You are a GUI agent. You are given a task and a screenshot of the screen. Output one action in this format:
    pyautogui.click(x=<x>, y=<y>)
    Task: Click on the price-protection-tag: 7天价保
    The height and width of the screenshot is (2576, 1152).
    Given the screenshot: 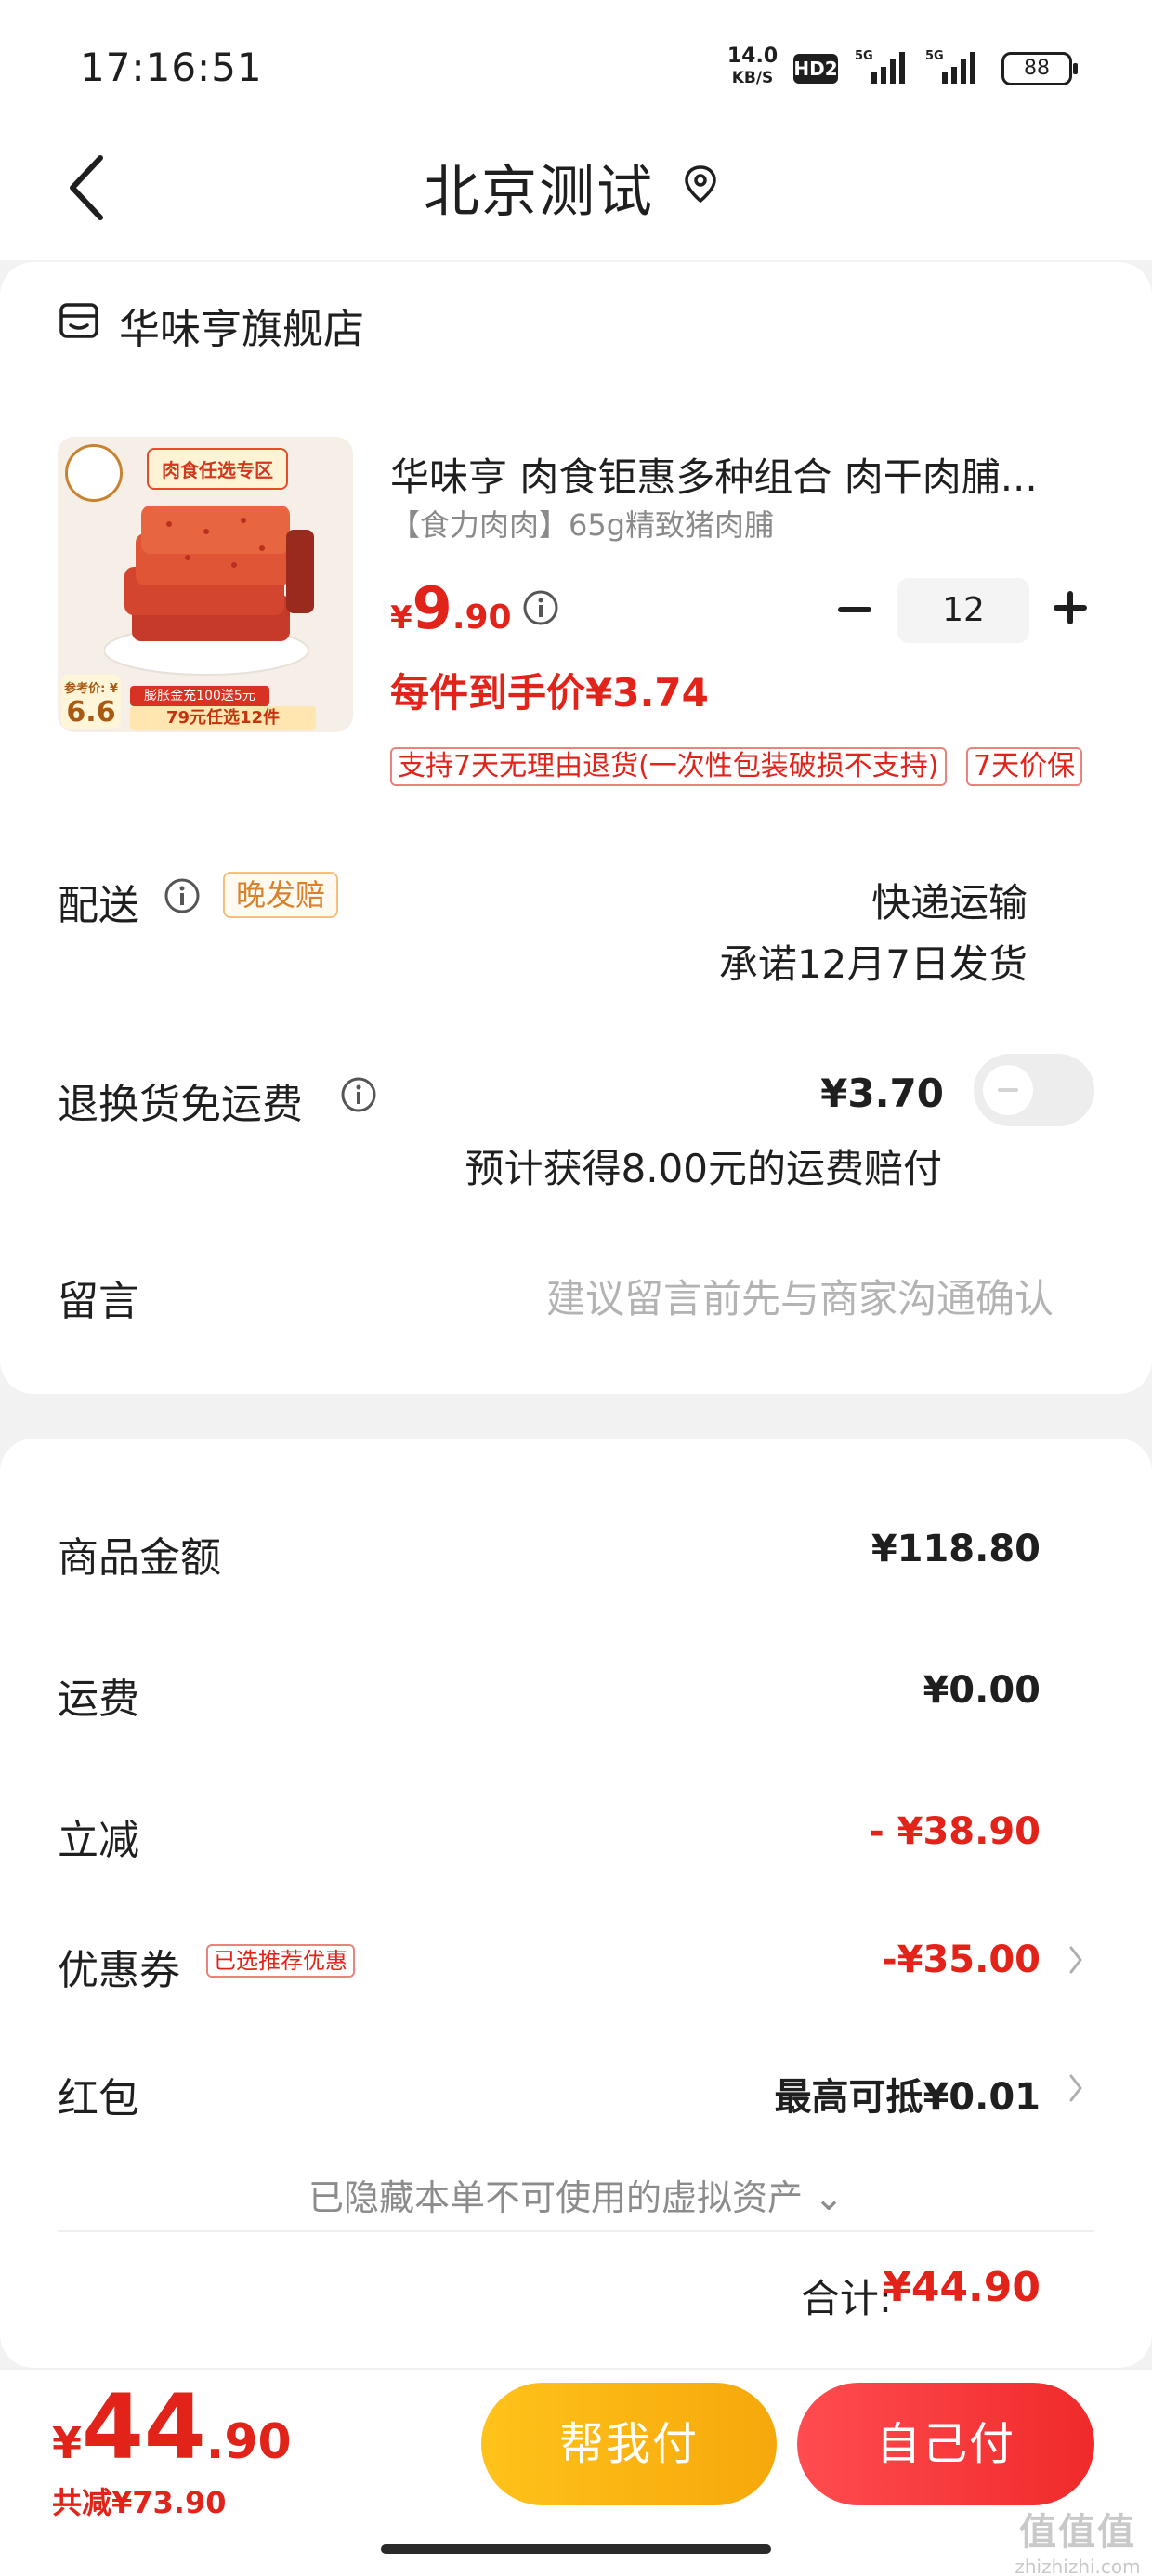 What is the action you would take?
    pyautogui.click(x=1024, y=766)
    